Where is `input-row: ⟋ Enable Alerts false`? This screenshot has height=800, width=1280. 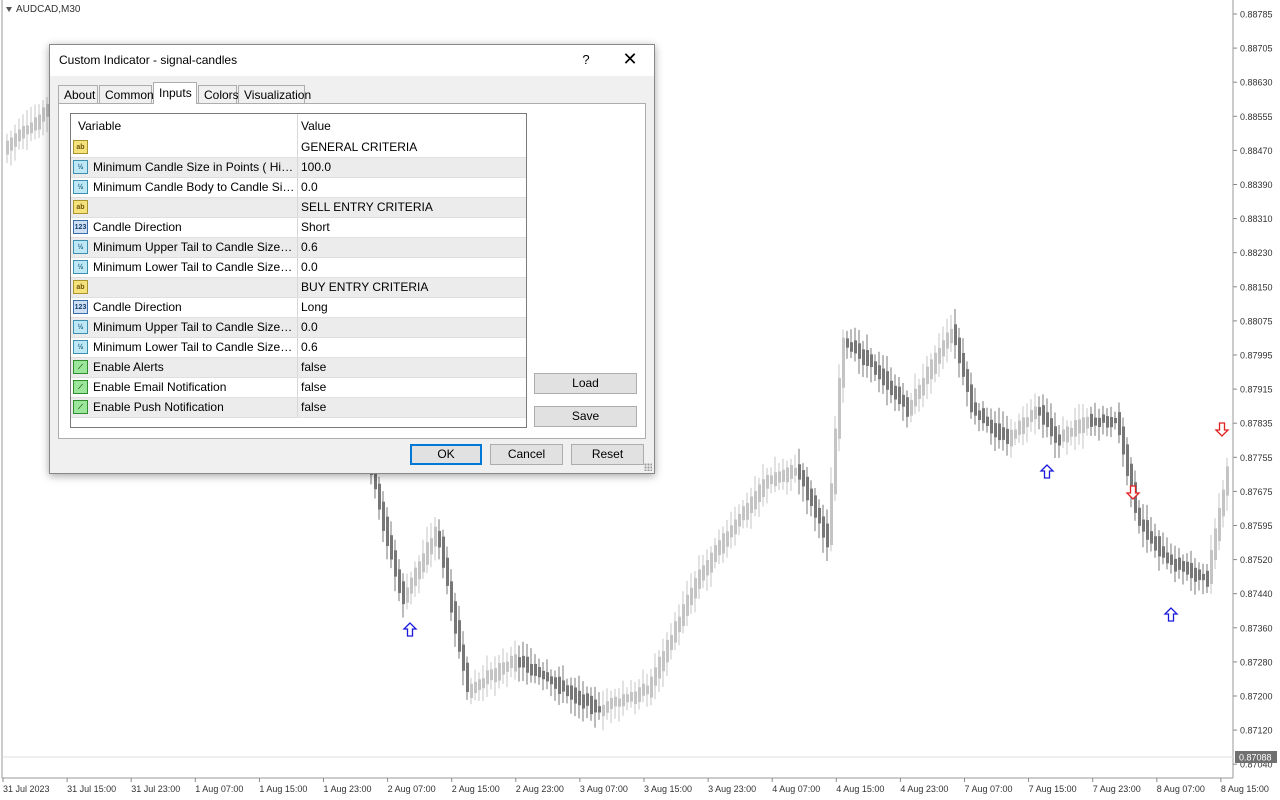
input-row: ⟋ Enable Alerts false is located at coordinates (298, 368).